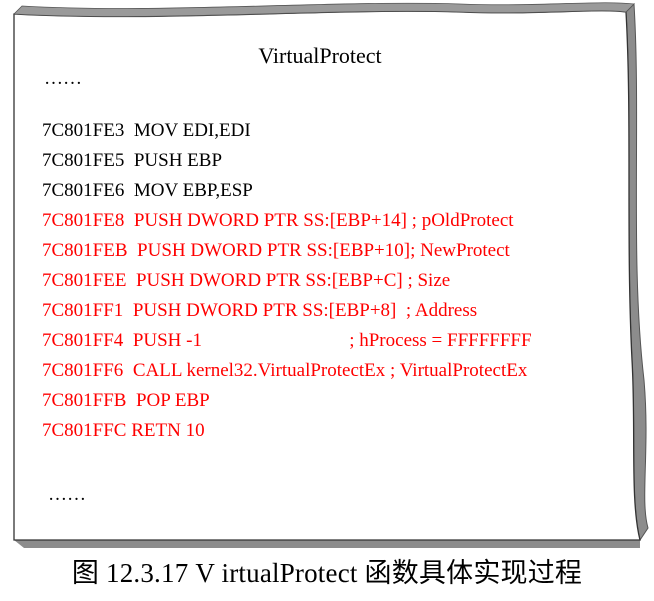 The height and width of the screenshot is (601, 654). I want to click on code-instruction: PUSH DWORD PTR SS:[EBP+10]; NewProtect, so click(323, 250).